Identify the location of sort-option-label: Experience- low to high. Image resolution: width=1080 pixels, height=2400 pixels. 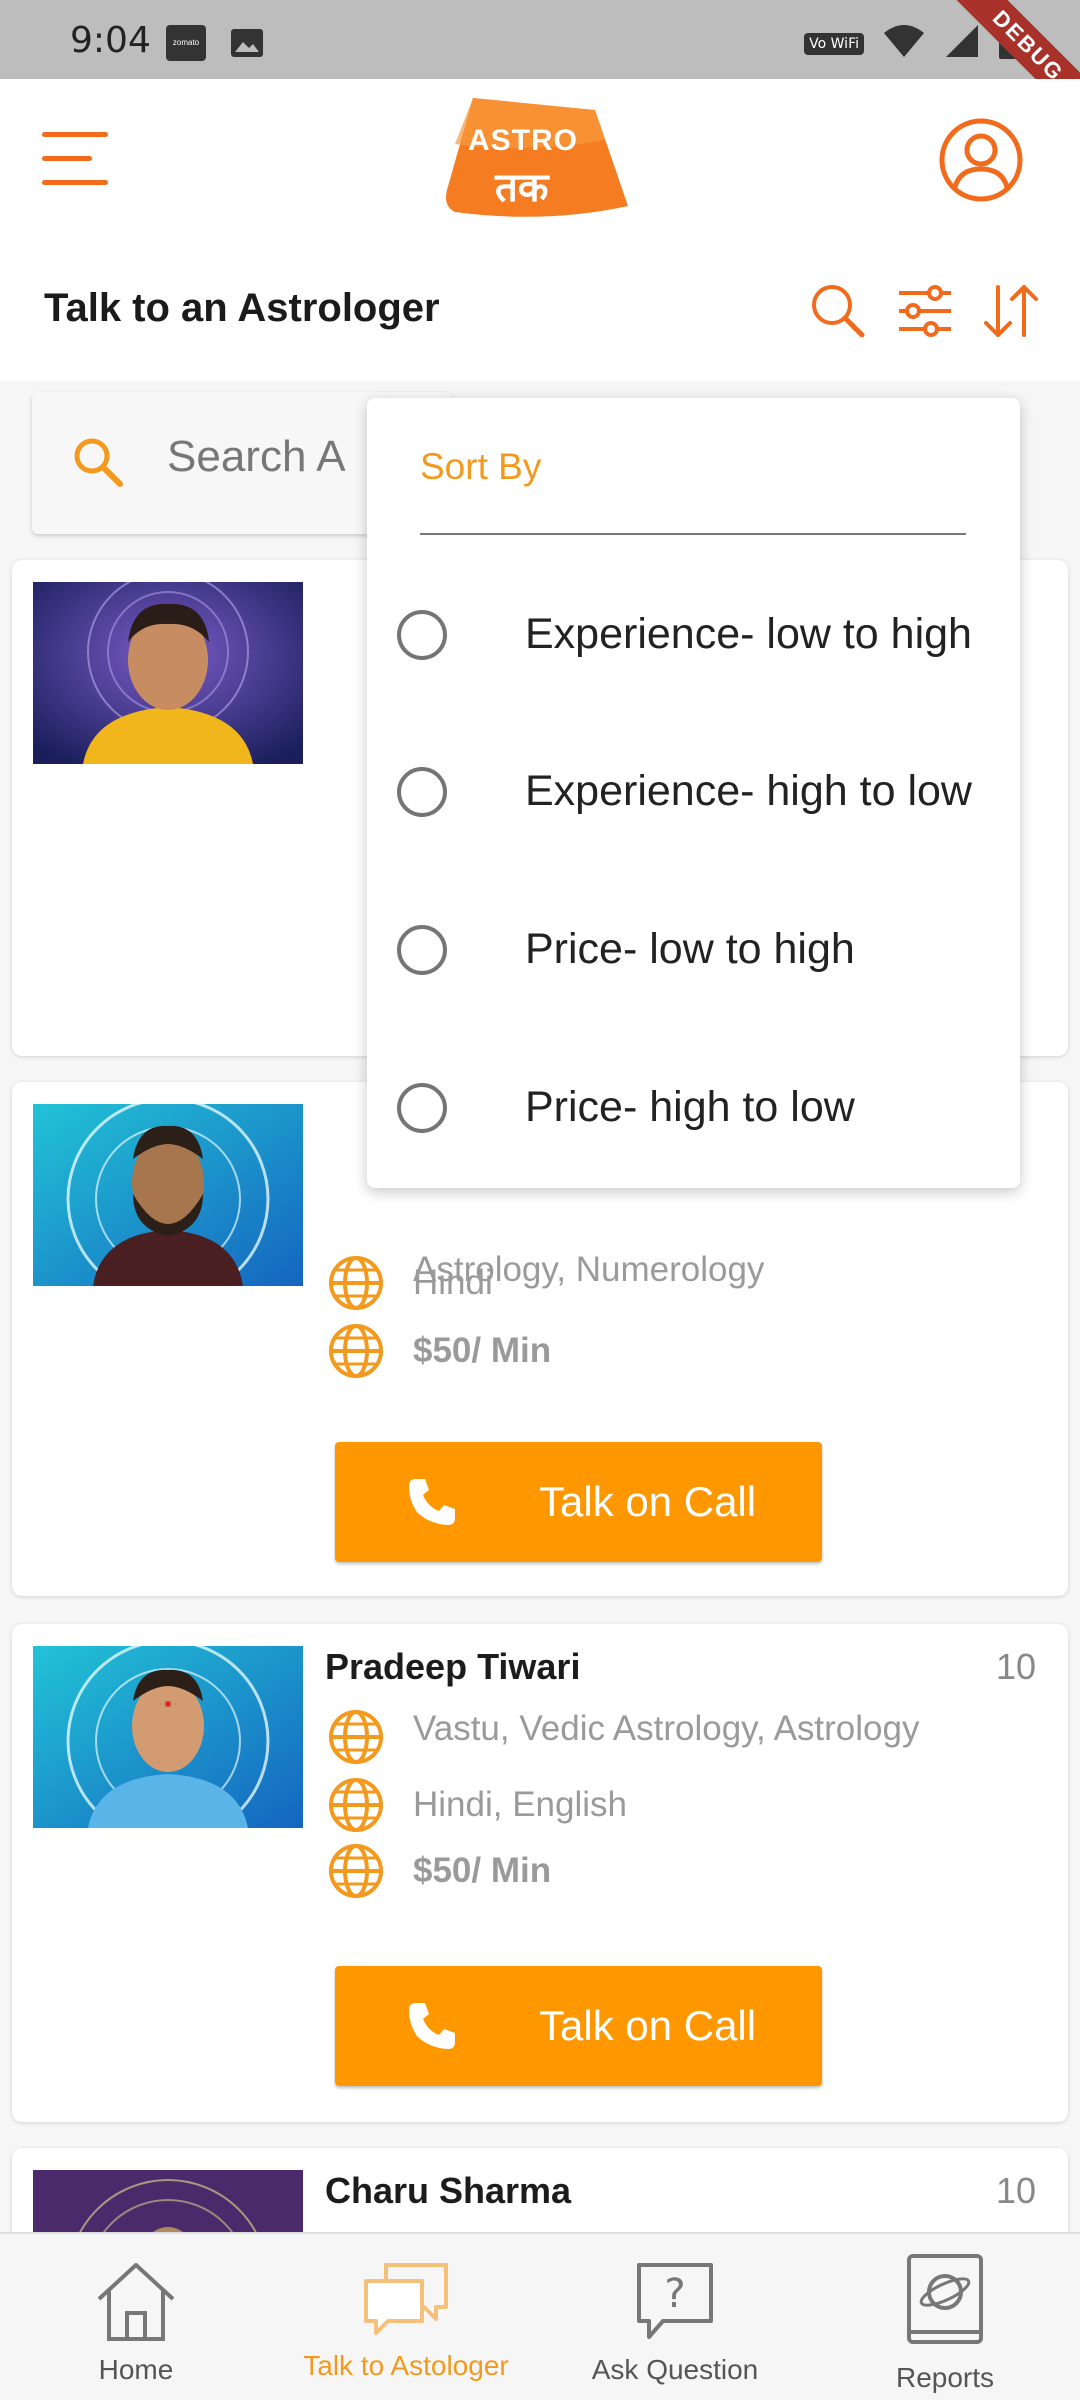
(748, 634).